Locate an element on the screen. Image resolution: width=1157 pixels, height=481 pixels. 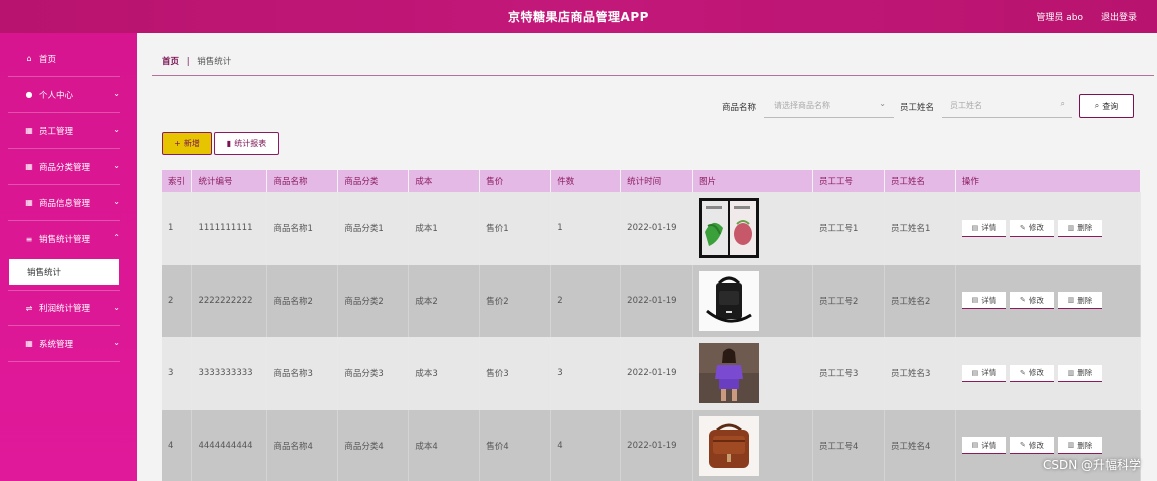
cell-name: 商品名称1 is located at coordinates (302, 228).